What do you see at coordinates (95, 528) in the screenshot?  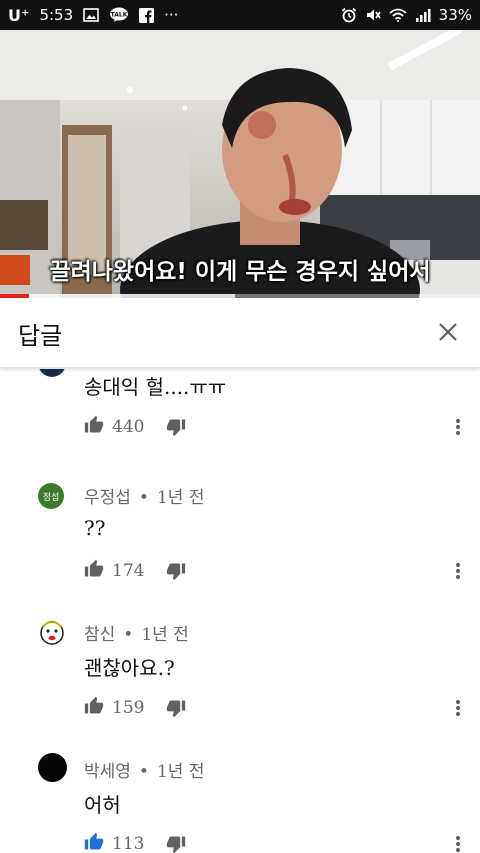 I see `comment-body: ??` at bounding box center [95, 528].